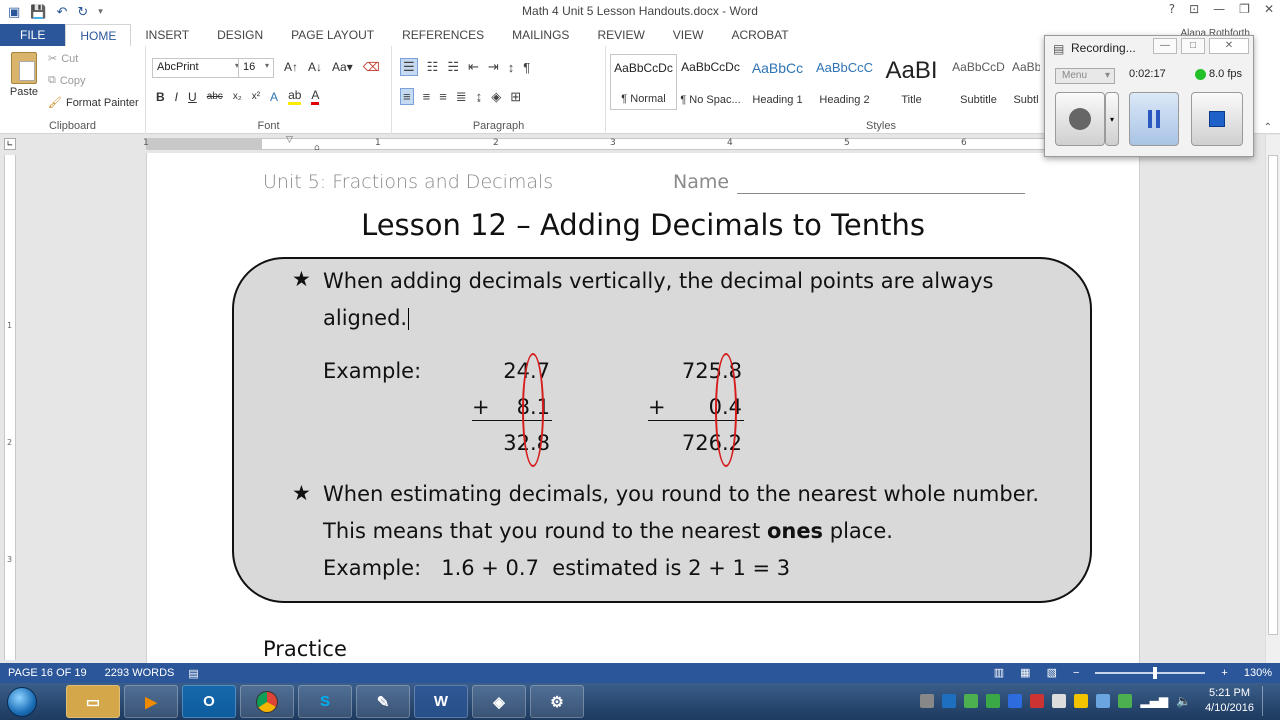  What do you see at coordinates (10, 144) in the screenshot?
I see `tab-selector-icon: ∟` at bounding box center [10, 144].